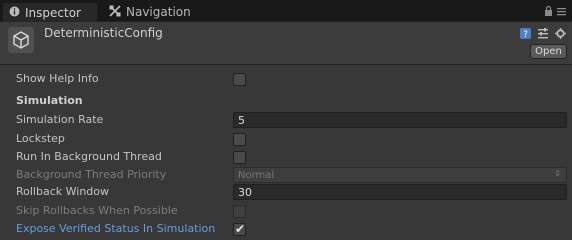 The width and height of the screenshot is (572, 240). What do you see at coordinates (103, 33) in the screenshot?
I see `object-title: DeterministicConfig` at bounding box center [103, 33].